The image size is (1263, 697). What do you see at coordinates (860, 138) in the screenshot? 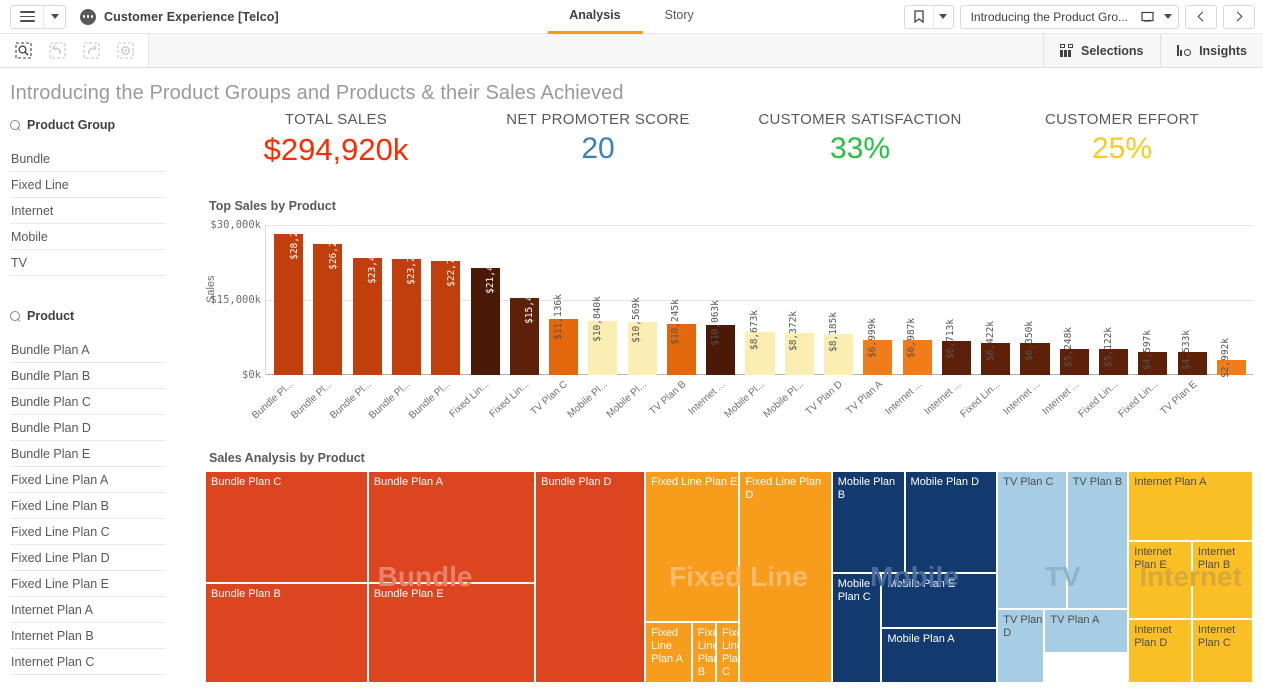
I see `kpi-customer-satisfaction: CUSTOMER SATISFACTION 33%` at bounding box center [860, 138].